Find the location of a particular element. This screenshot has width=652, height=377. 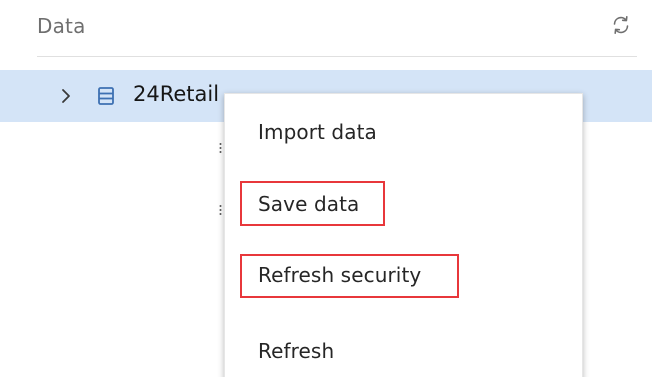

header-divider is located at coordinates (337, 56).